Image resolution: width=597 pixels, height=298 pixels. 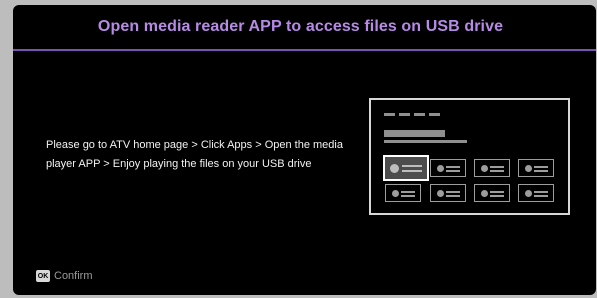 What do you see at coordinates (425, 141) in the screenshot?
I see `illustration-subheading-bar` at bounding box center [425, 141].